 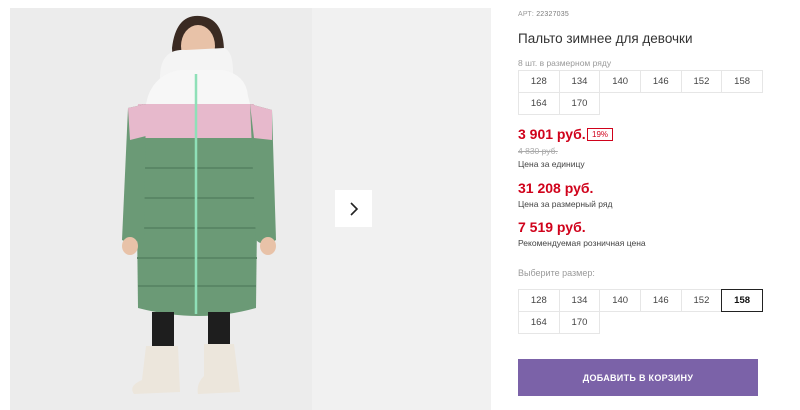 What do you see at coordinates (539, 81) in the screenshot?
I see `pack-size-cell: 128` at bounding box center [539, 81].